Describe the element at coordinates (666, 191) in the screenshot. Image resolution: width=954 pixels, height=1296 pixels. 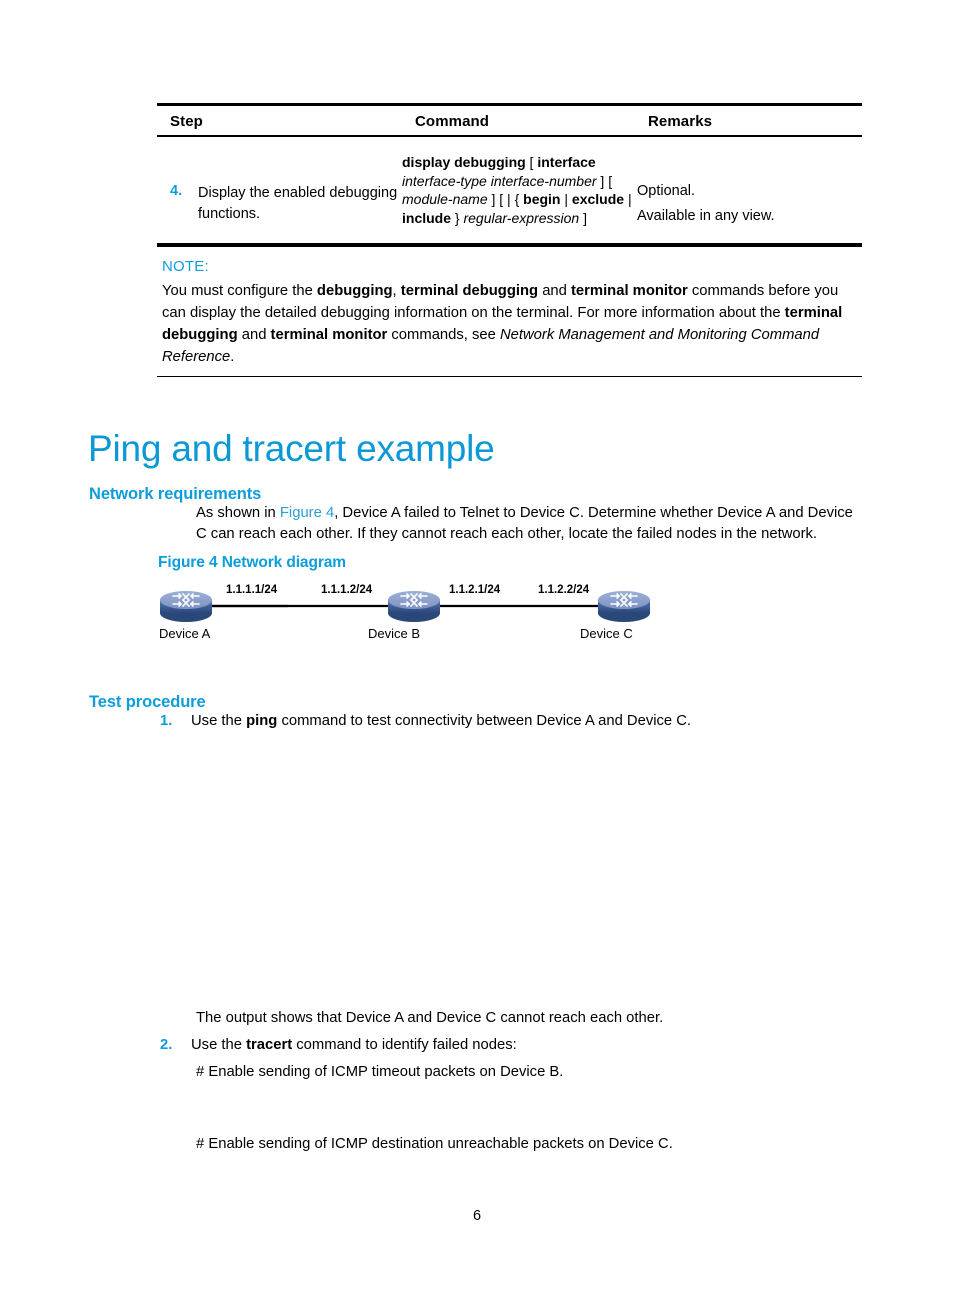
I see `remark-line: Optional.` at that location.